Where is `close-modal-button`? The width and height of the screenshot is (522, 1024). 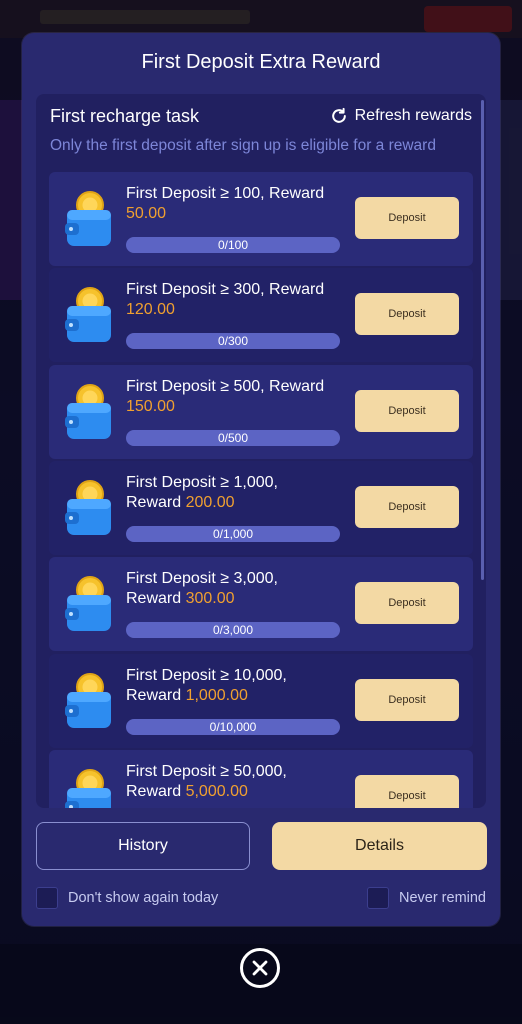
close-modal-button is located at coordinates (260, 968).